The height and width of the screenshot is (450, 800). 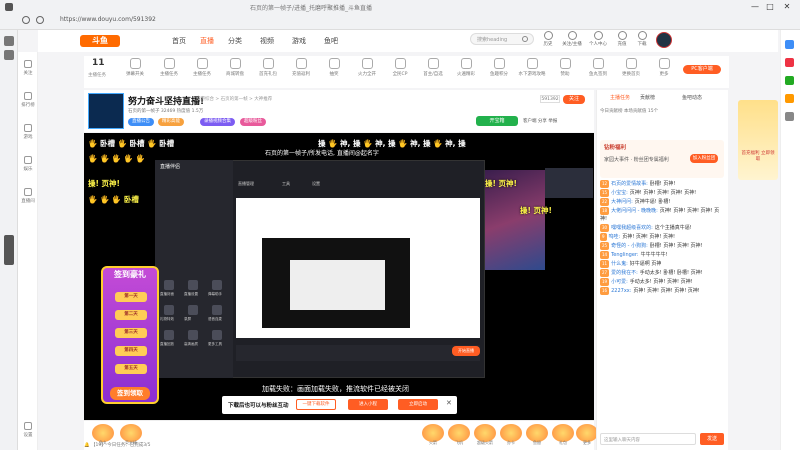 I want to click on tab-contribution: 贡献榜, so click(x=647, y=97).